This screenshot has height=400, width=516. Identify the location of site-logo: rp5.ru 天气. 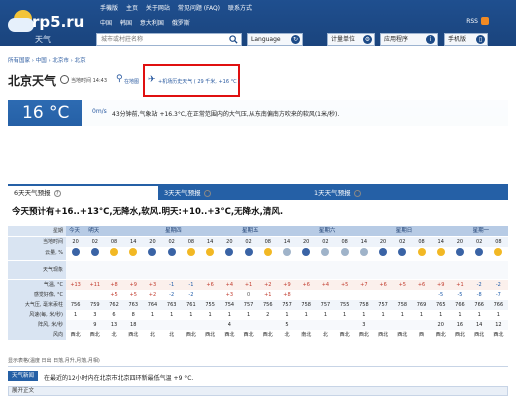
(49, 26).